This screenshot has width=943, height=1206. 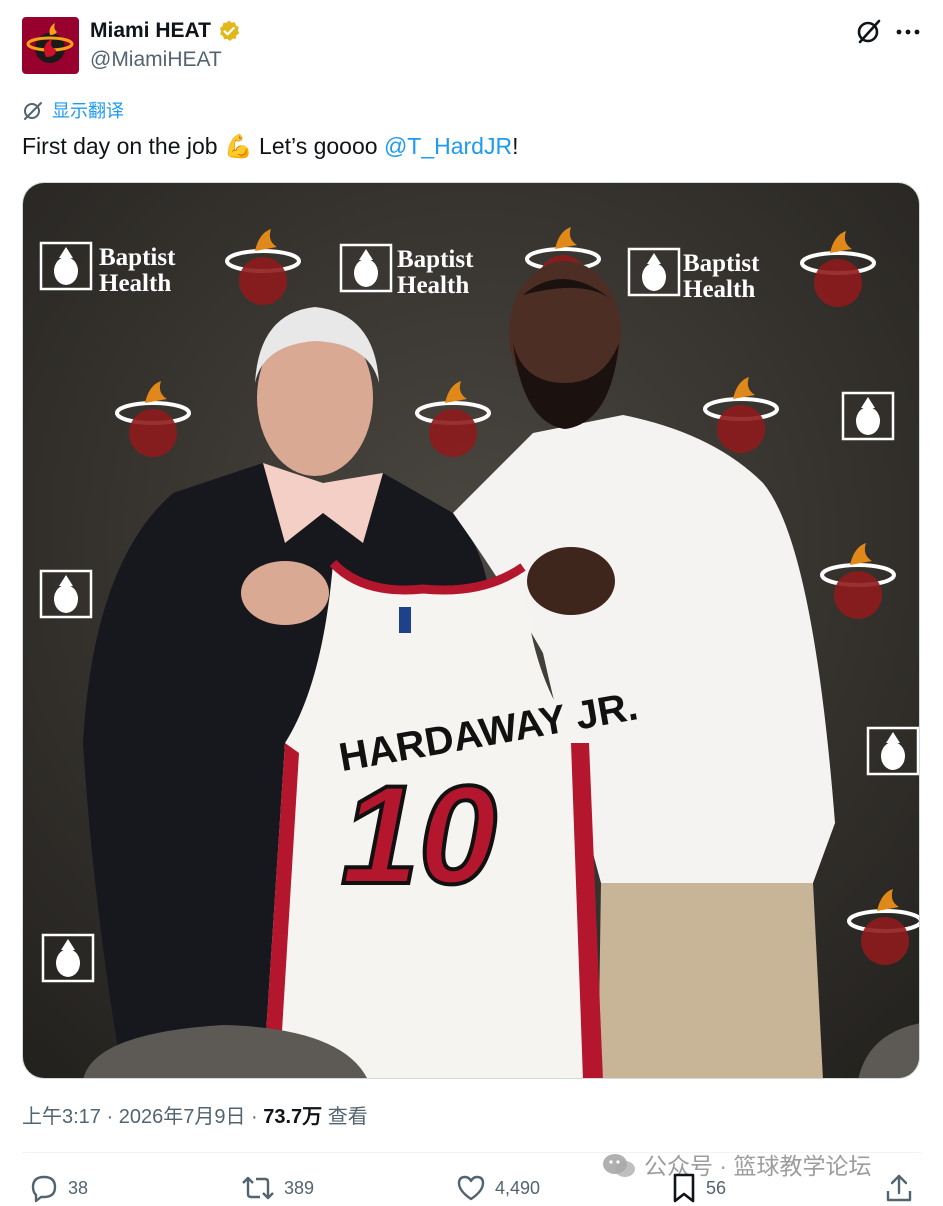 I want to click on share-button, so click(x=899, y=1188).